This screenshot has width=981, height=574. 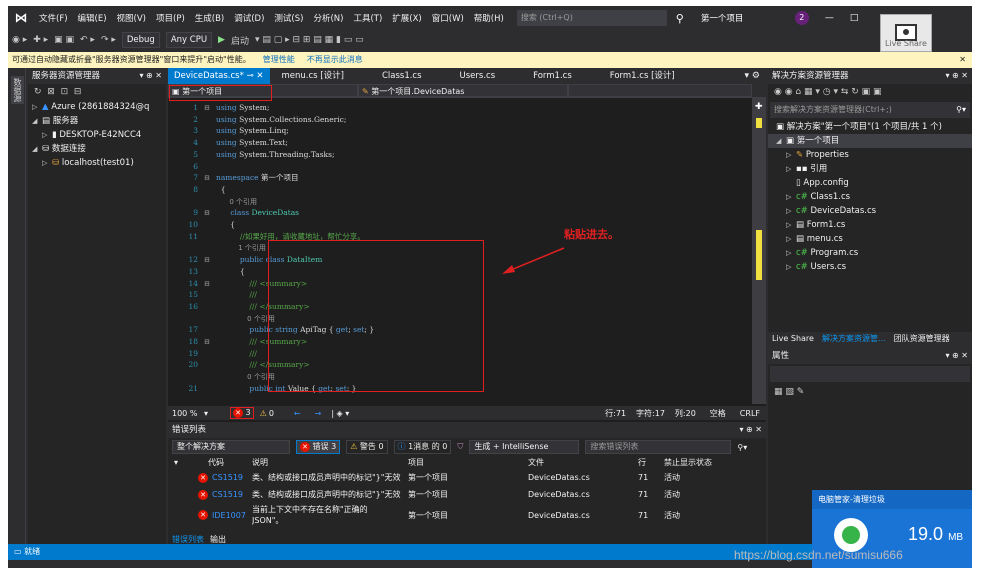 What do you see at coordinates (51, 92) in the screenshot?
I see `stop-icon: ⊠` at bounding box center [51, 92].